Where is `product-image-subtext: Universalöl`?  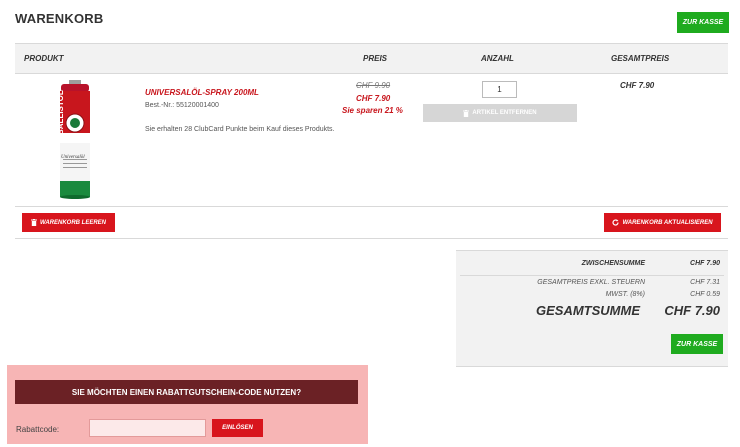
product-image-subtext: Universalöl is located at coordinates (73, 157).